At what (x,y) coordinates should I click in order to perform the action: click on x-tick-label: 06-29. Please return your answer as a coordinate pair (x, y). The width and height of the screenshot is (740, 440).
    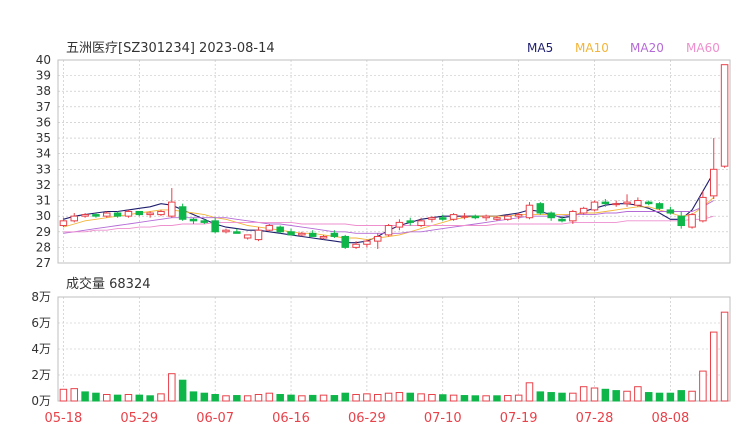
    Looking at the image, I should click on (367, 418).